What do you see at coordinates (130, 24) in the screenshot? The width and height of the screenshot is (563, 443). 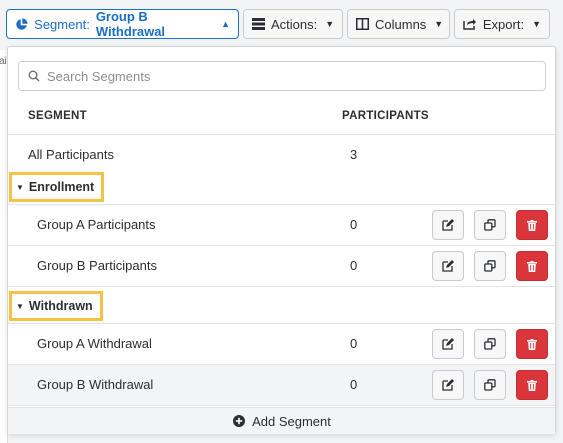 I see `segment-value: Group B Withdrawal` at bounding box center [130, 24].